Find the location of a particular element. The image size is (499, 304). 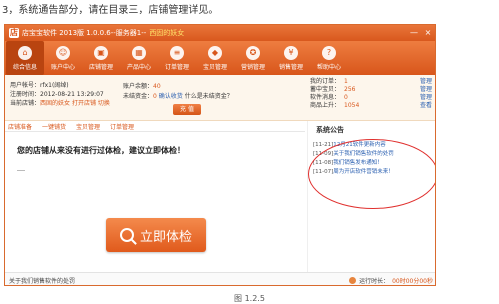

stat-action-link: 查看 is located at coordinates (426, 106).